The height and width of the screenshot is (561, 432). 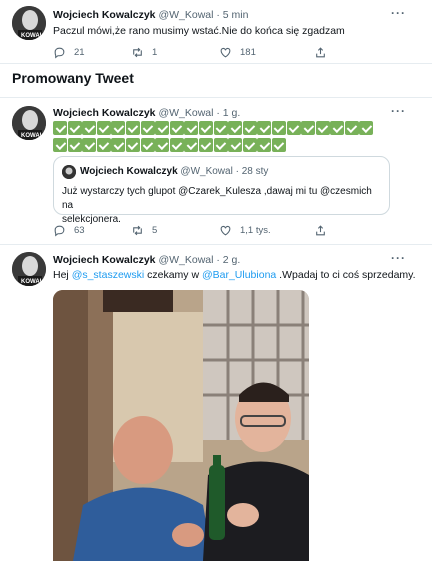 What do you see at coordinates (346, 275) in the screenshot?
I see `text-segment: .Wpadaj to ci coś sprzedamy.` at bounding box center [346, 275].